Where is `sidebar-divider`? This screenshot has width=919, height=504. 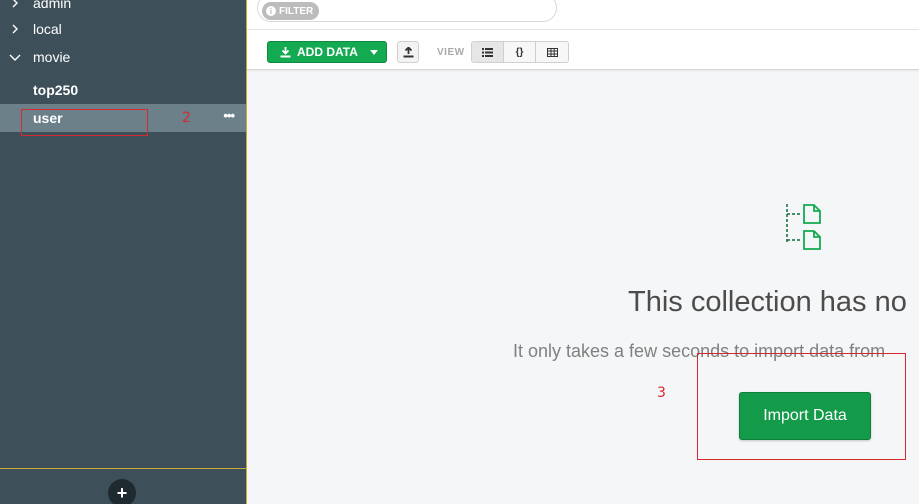 sidebar-divider is located at coordinates (123, 468).